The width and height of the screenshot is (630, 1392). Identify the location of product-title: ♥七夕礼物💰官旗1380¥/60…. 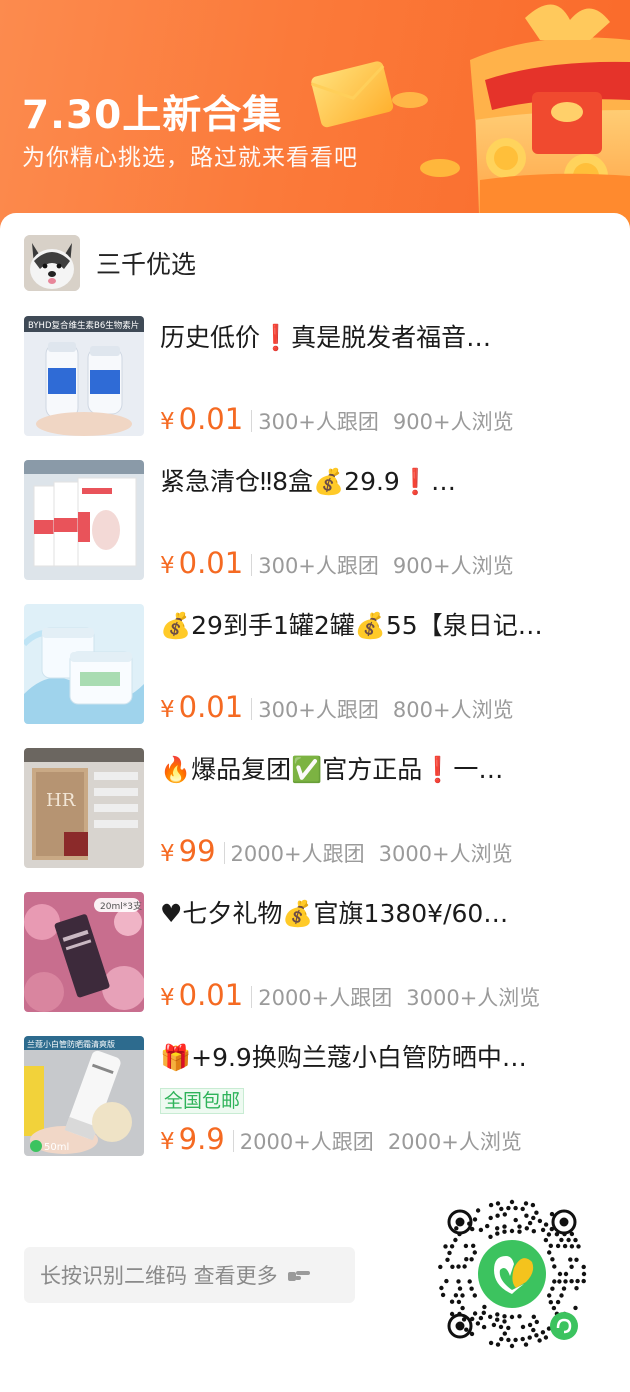
(334, 913).